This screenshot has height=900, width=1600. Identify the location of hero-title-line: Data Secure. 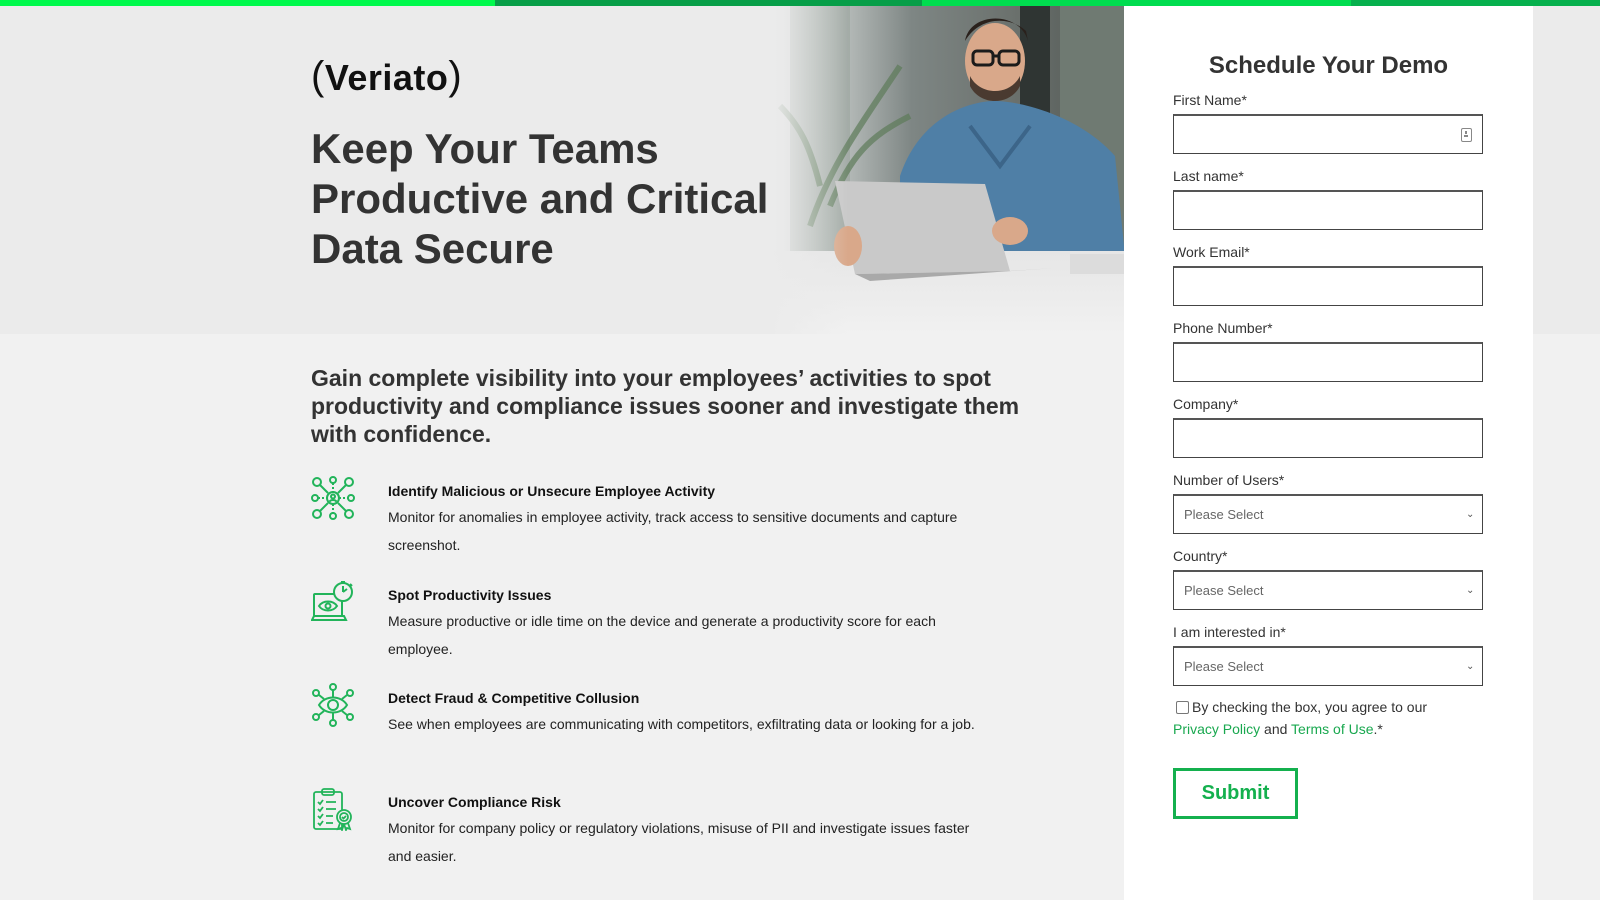
(432, 248).